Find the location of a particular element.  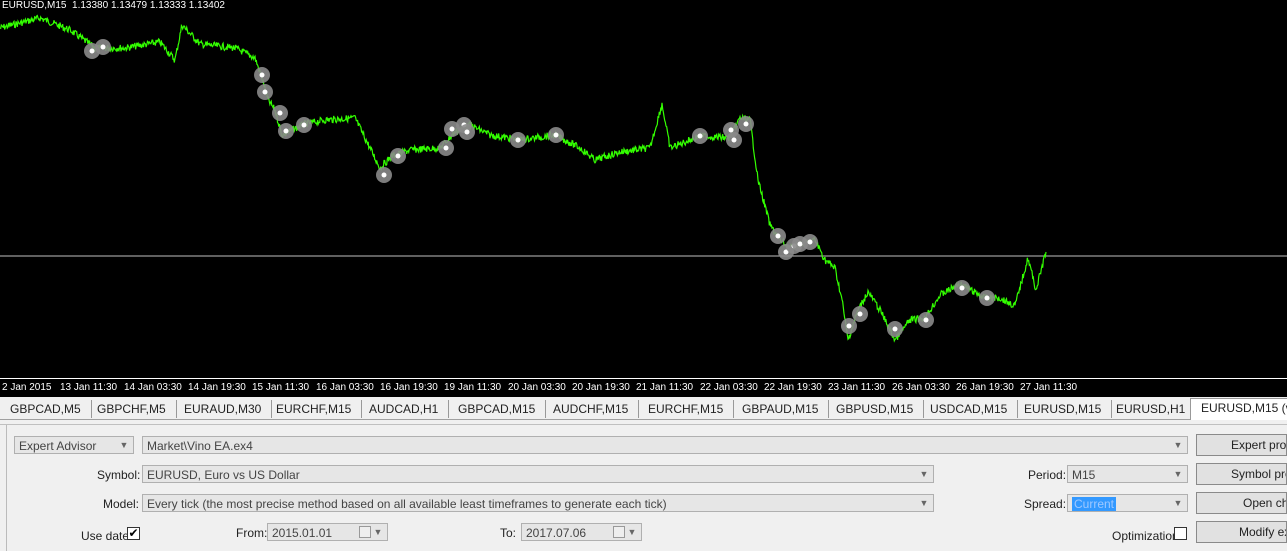

time-tick-label: 23 Jan 11:30 is located at coordinates (857, 387).